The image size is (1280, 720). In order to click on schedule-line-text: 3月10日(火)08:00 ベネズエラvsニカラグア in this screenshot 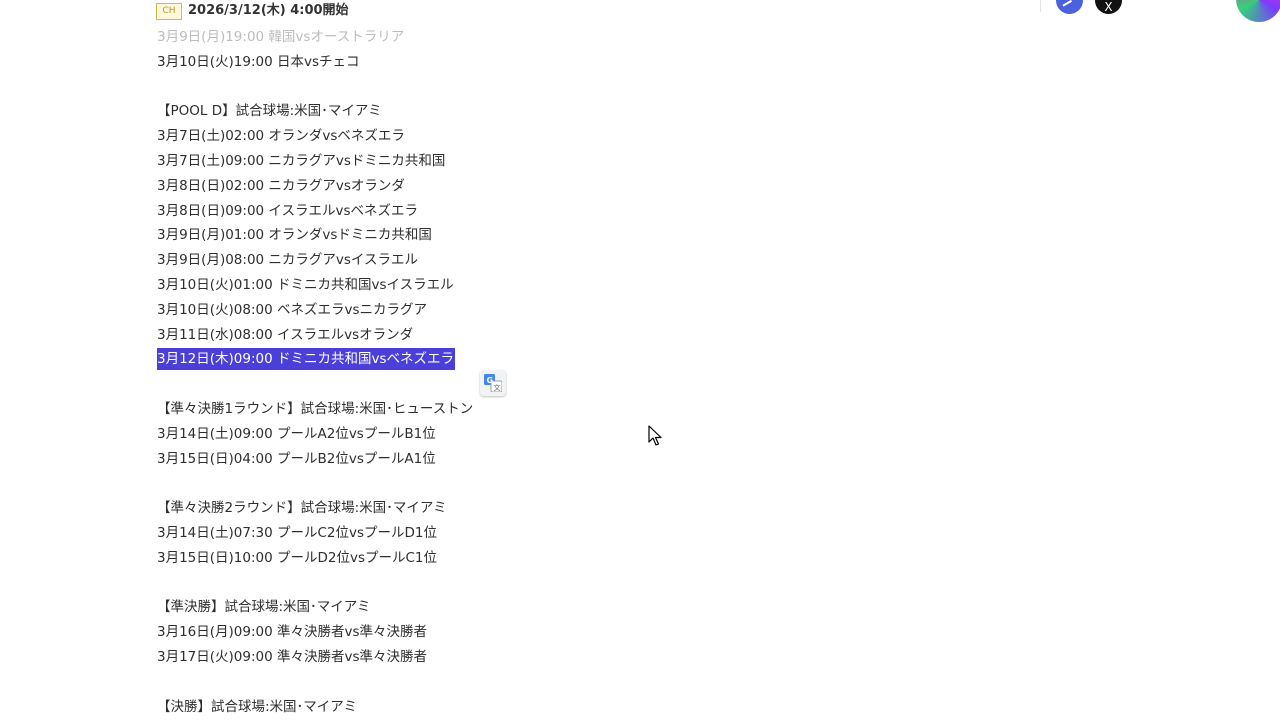, I will do `click(292, 309)`.